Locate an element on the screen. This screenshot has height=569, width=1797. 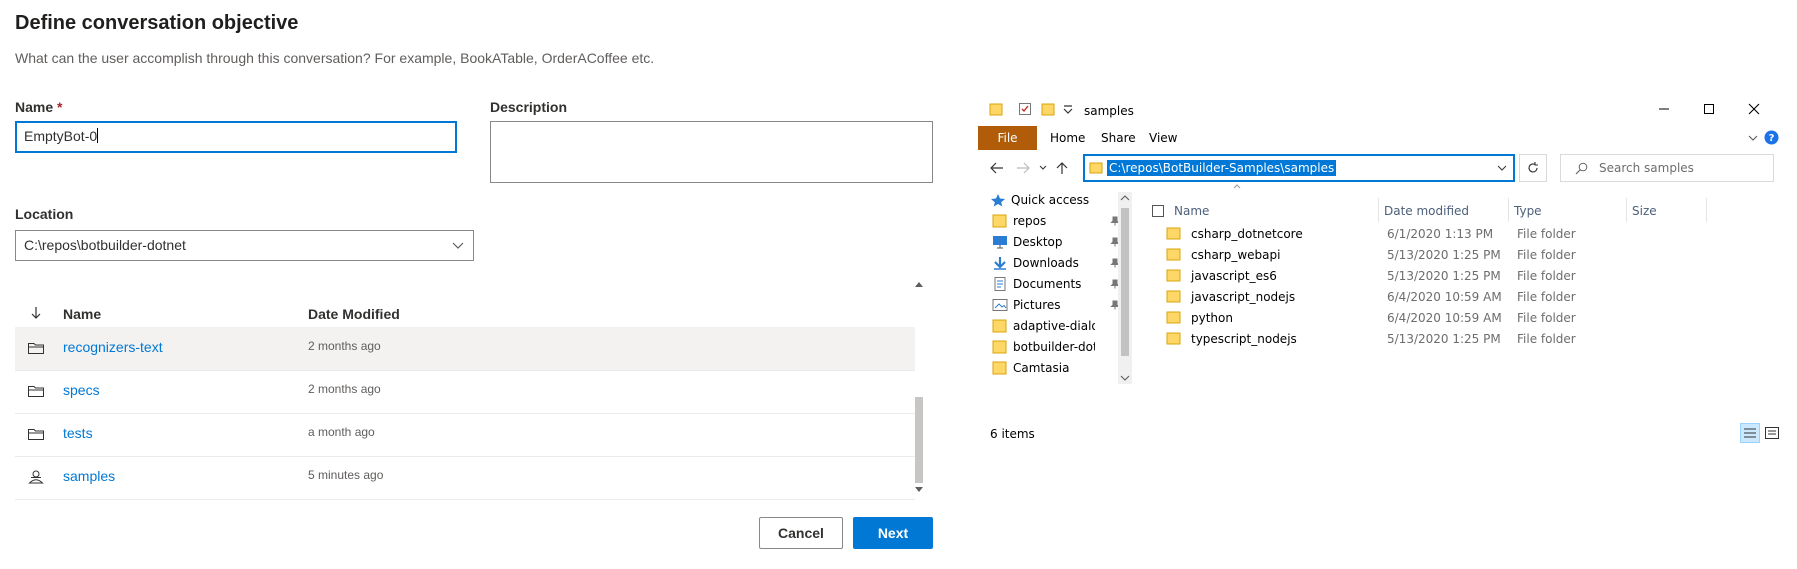
file-name: python is located at coordinates (1212, 318).